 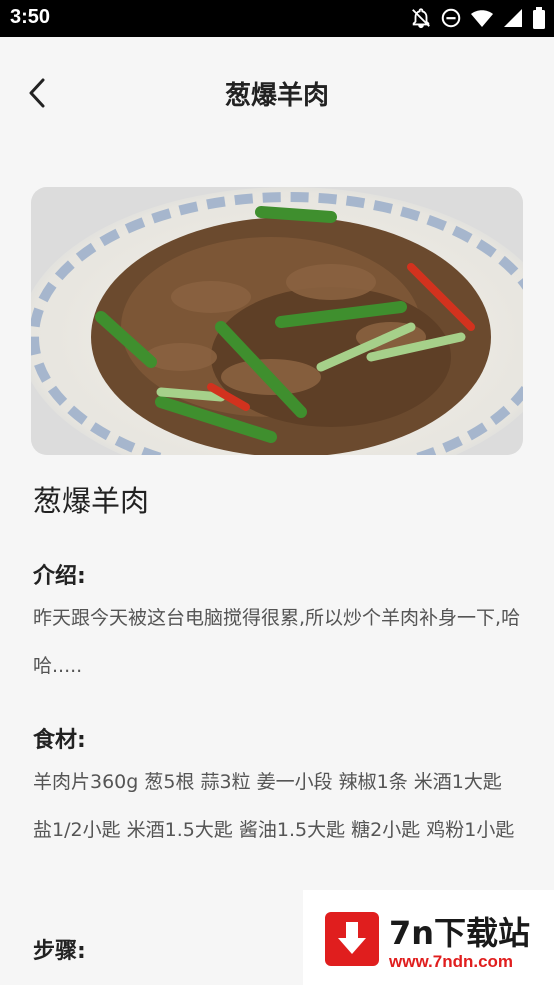 What do you see at coordinates (277, 18) in the screenshot?
I see `status-bar: 3:50` at bounding box center [277, 18].